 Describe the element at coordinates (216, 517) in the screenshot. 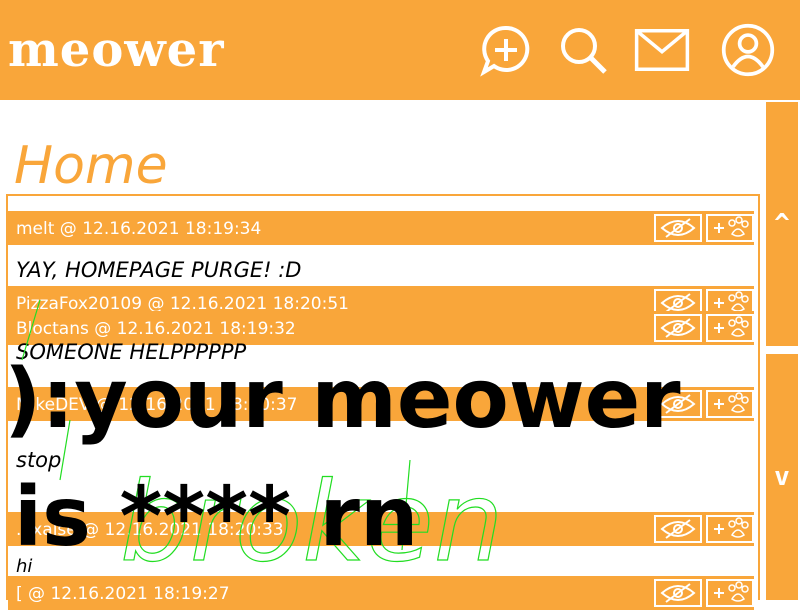

I see `overlay-text-line-2: is **** rn` at that location.